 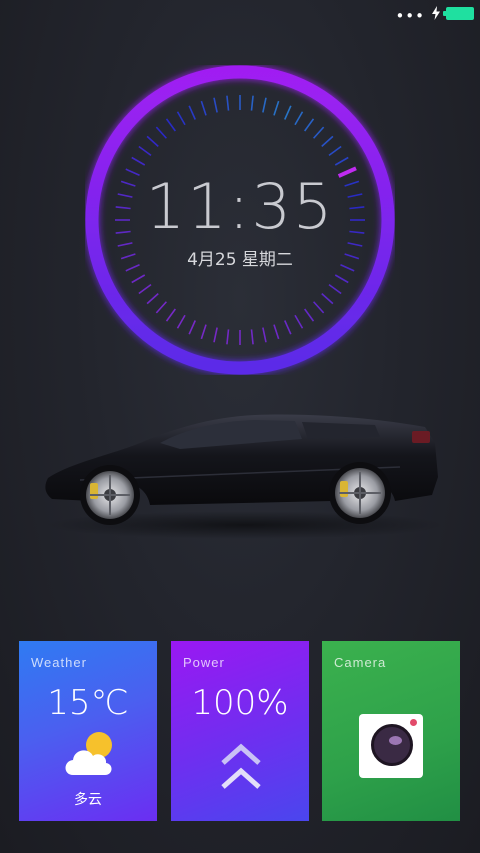 What do you see at coordinates (458, 13) in the screenshot?
I see `battery-icon` at bounding box center [458, 13].